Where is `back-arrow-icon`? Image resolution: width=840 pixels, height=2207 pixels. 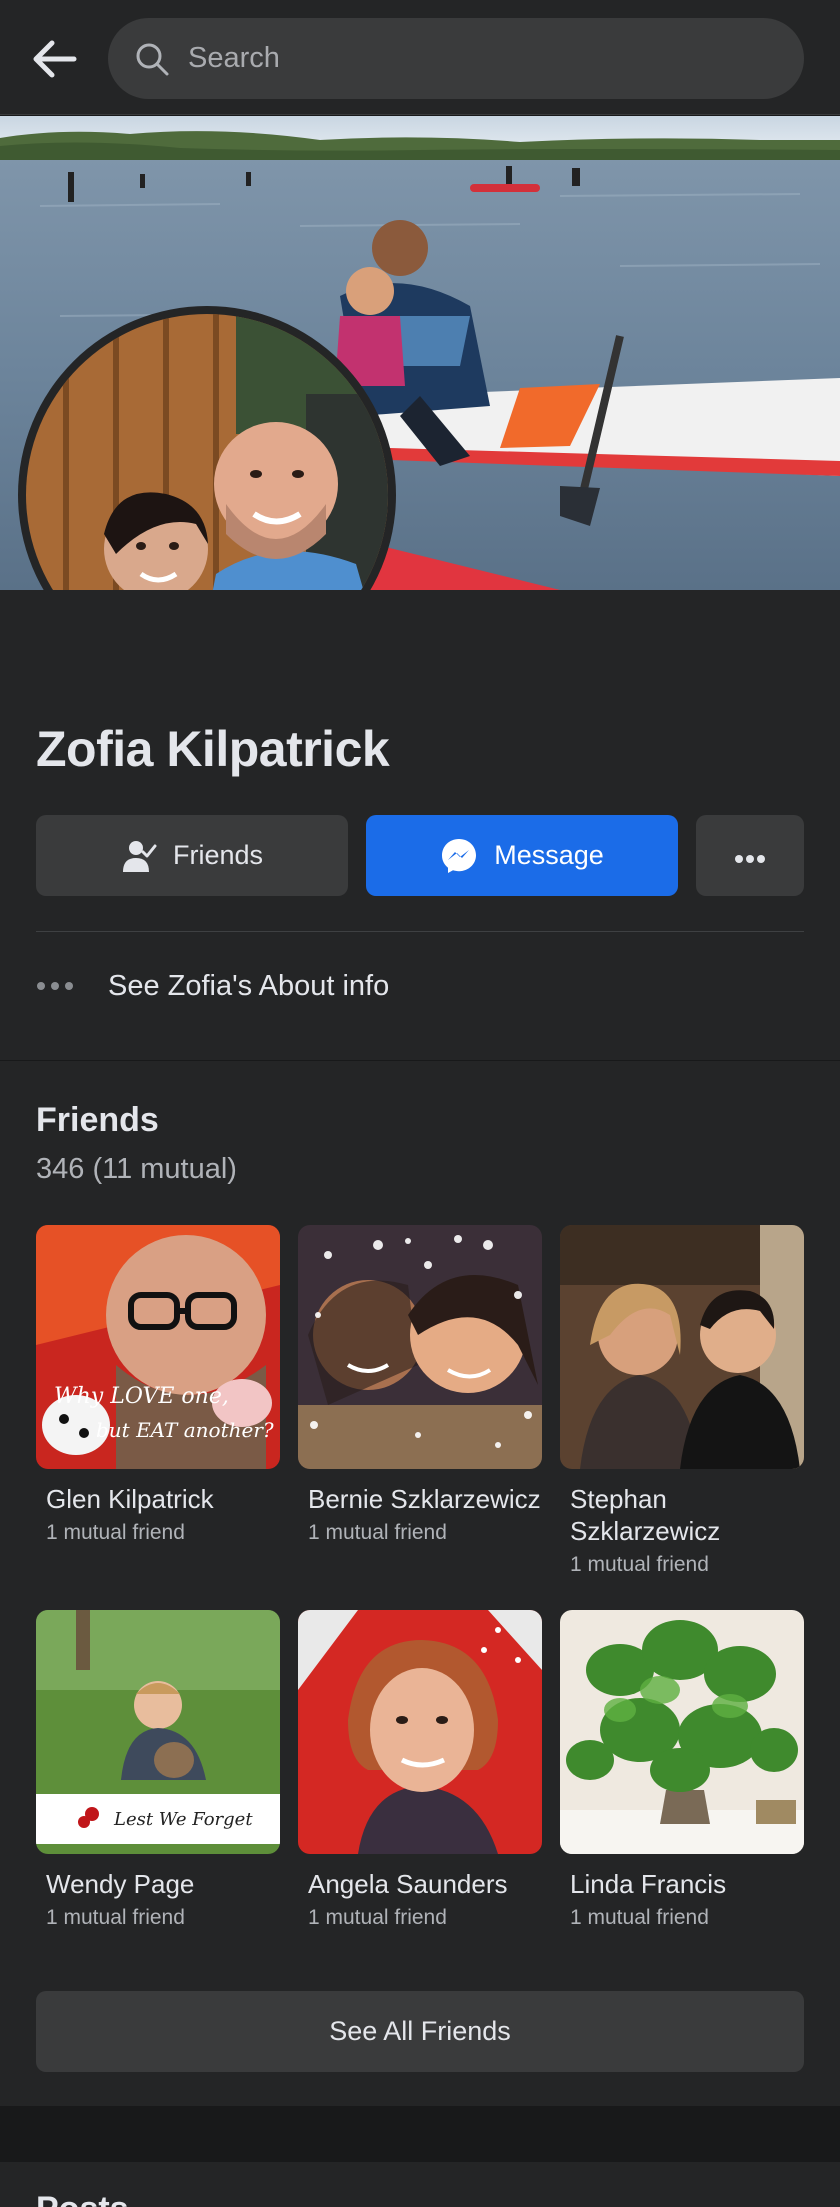 back-arrow-icon is located at coordinates (55, 59).